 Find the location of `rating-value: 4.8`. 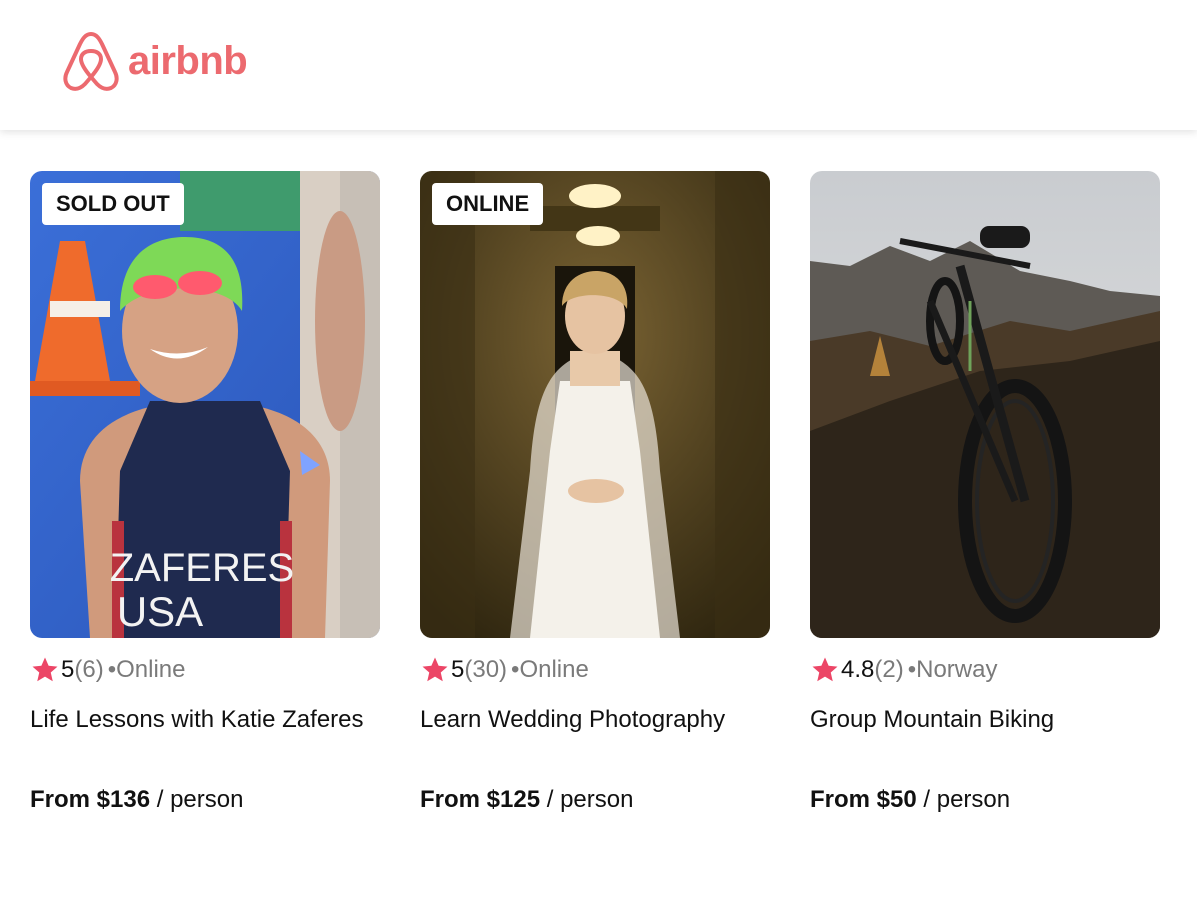

rating-value: 4.8 is located at coordinates (858, 669).